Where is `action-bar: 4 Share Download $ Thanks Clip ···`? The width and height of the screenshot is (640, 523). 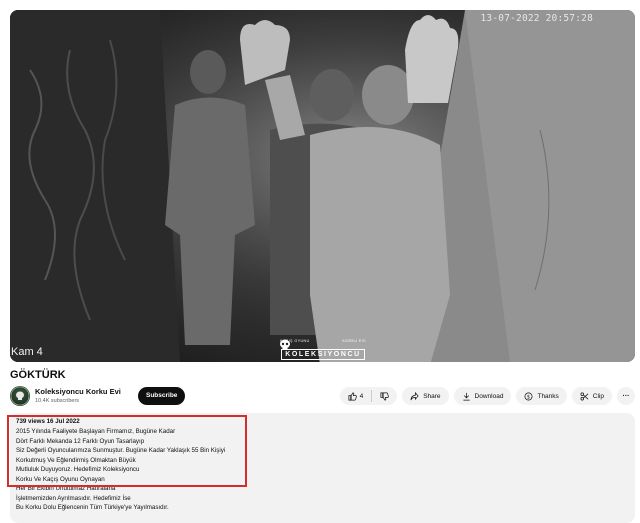
action-bar: 4 Share Download $ Thanks Clip ··· is located at coordinates (487, 396).